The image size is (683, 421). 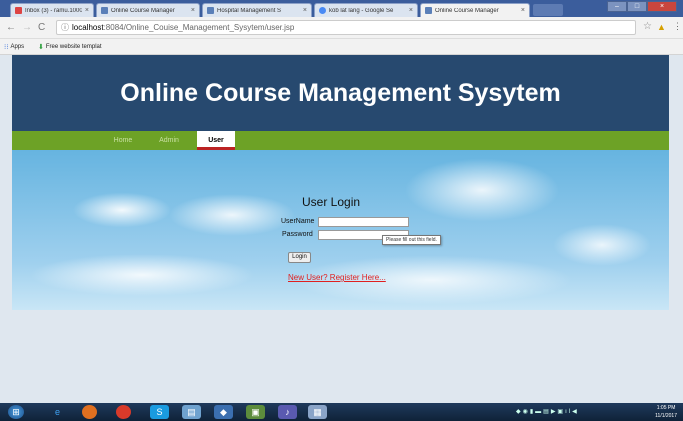 What do you see at coordinates (666, 416) in the screenshot?
I see `clock-date: 11/1/2017` at bounding box center [666, 416].